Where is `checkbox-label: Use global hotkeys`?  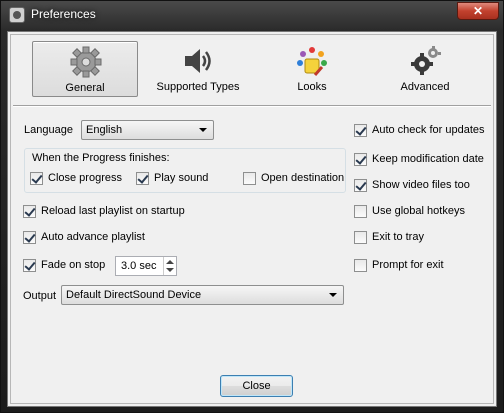 checkbox-label: Use global hotkeys is located at coordinates (418, 211).